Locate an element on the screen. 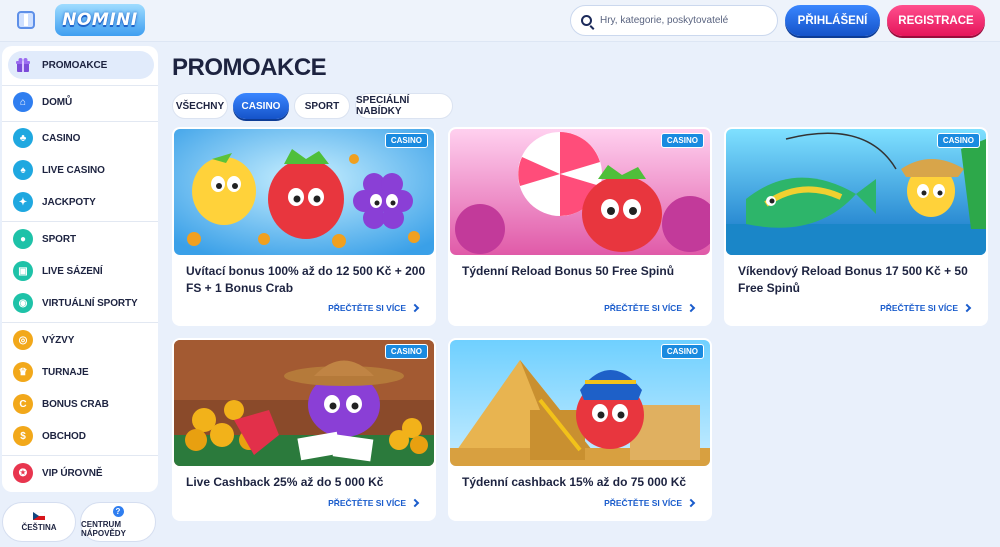 This screenshot has height=547, width=1000. site-logo: NOMINI is located at coordinates (100, 20).